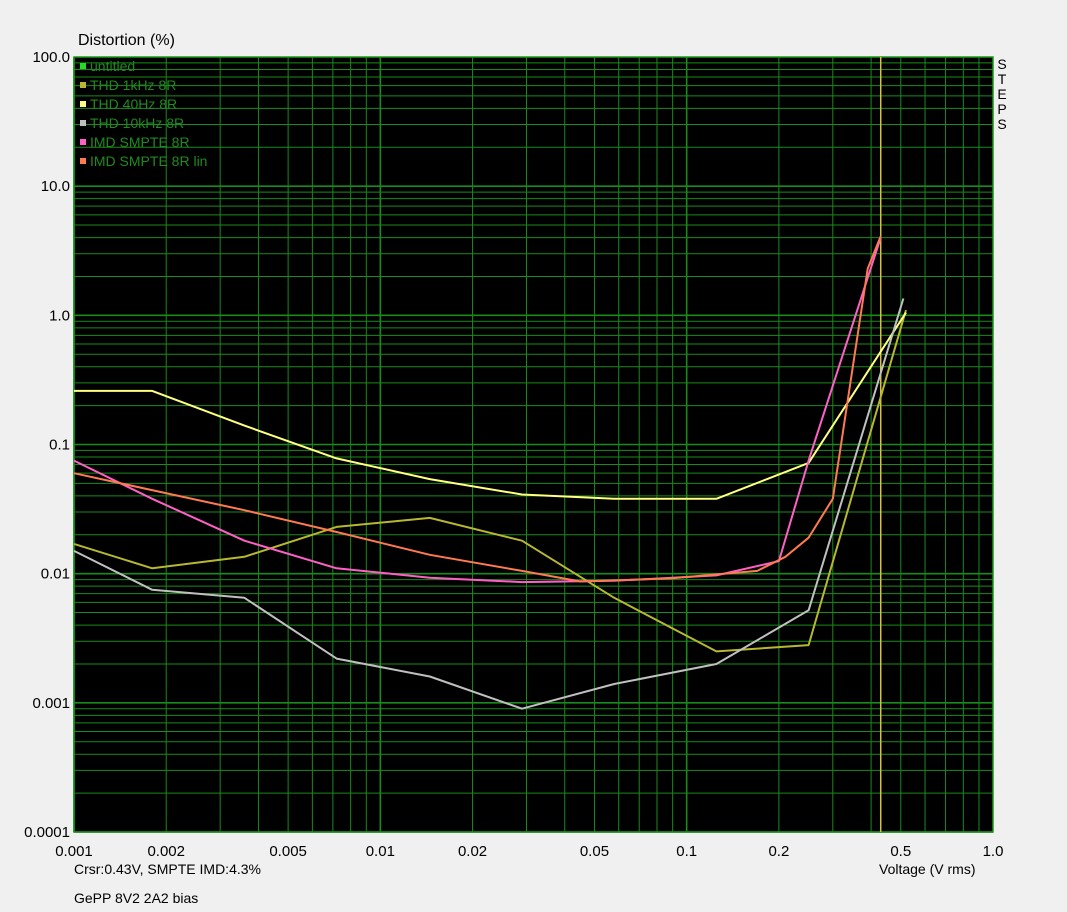  What do you see at coordinates (59, 315) in the screenshot?
I see `y-tick-label: 1.0` at bounding box center [59, 315].